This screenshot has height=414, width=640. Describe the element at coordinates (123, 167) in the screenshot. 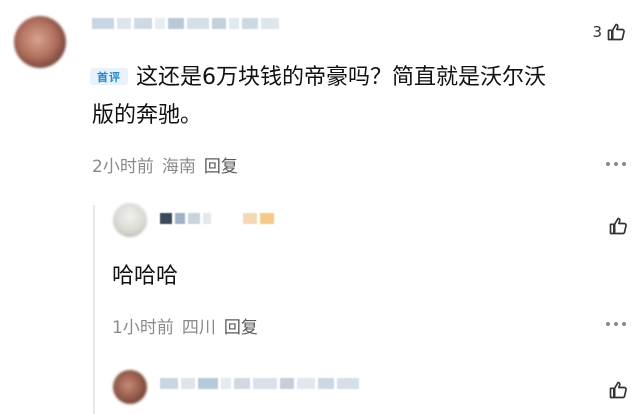

I see `comment-time: 2小时前` at that location.